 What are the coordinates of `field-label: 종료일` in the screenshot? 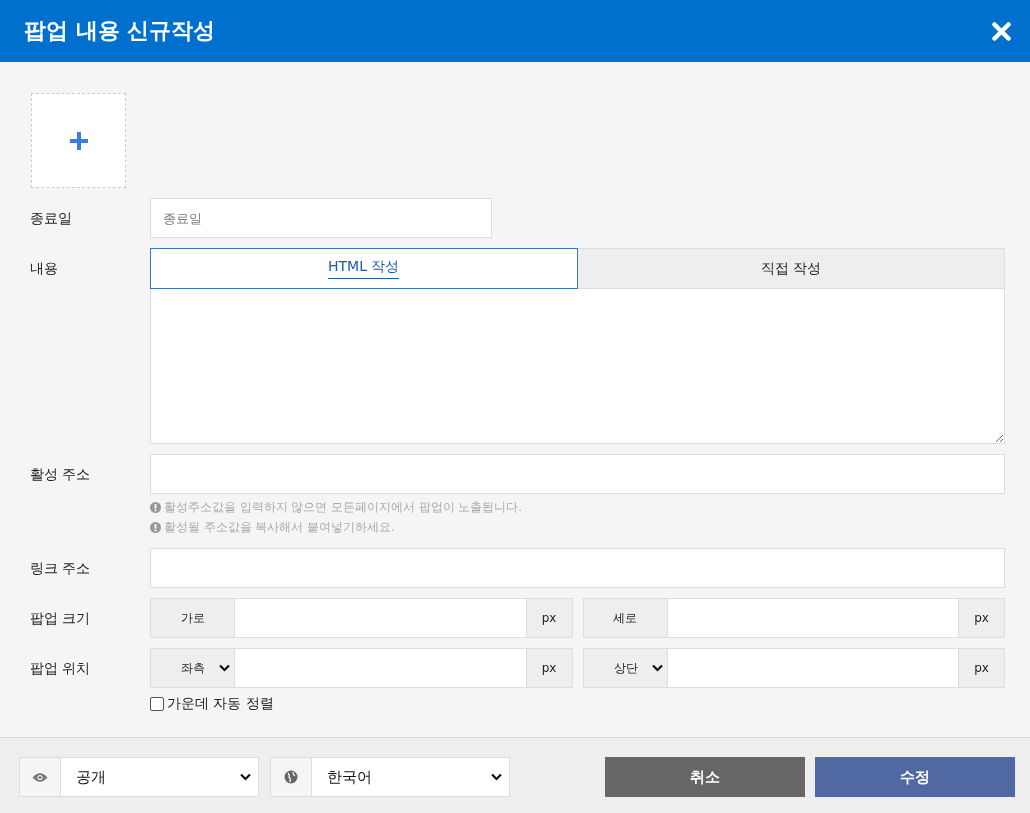 It's located at (51, 218).